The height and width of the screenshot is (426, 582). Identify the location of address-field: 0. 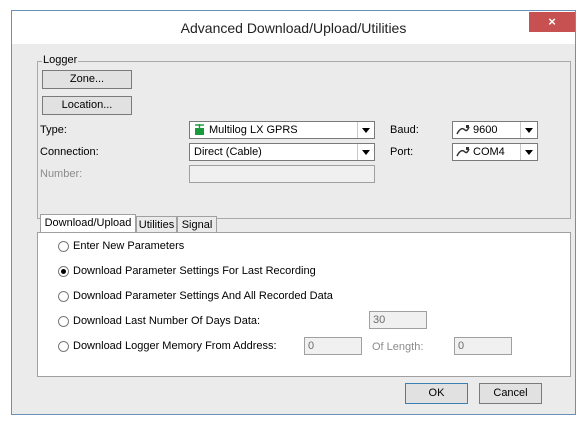
(333, 346).